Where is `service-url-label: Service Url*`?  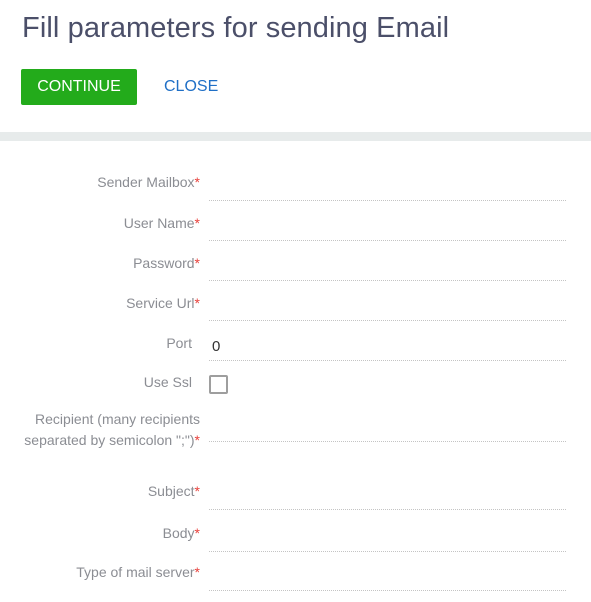
service-url-label: Service Url* is located at coordinates (163, 303).